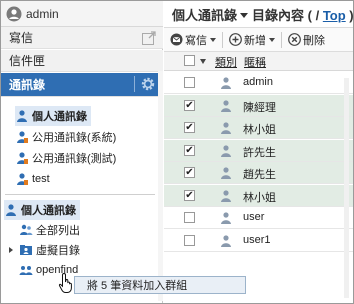 Image resolution: width=354 pixels, height=304 pixels. I want to click on column-type: 類別, so click(226, 62).